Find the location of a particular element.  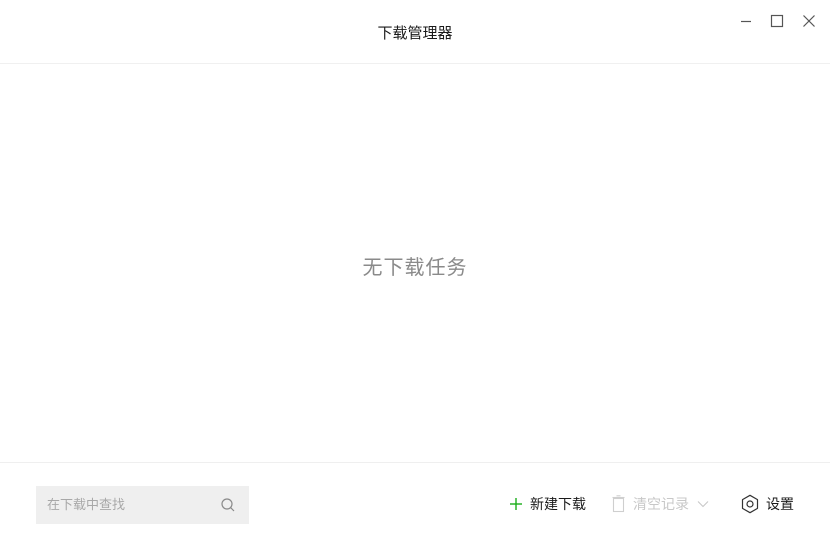

minimize-icon is located at coordinates (746, 21).